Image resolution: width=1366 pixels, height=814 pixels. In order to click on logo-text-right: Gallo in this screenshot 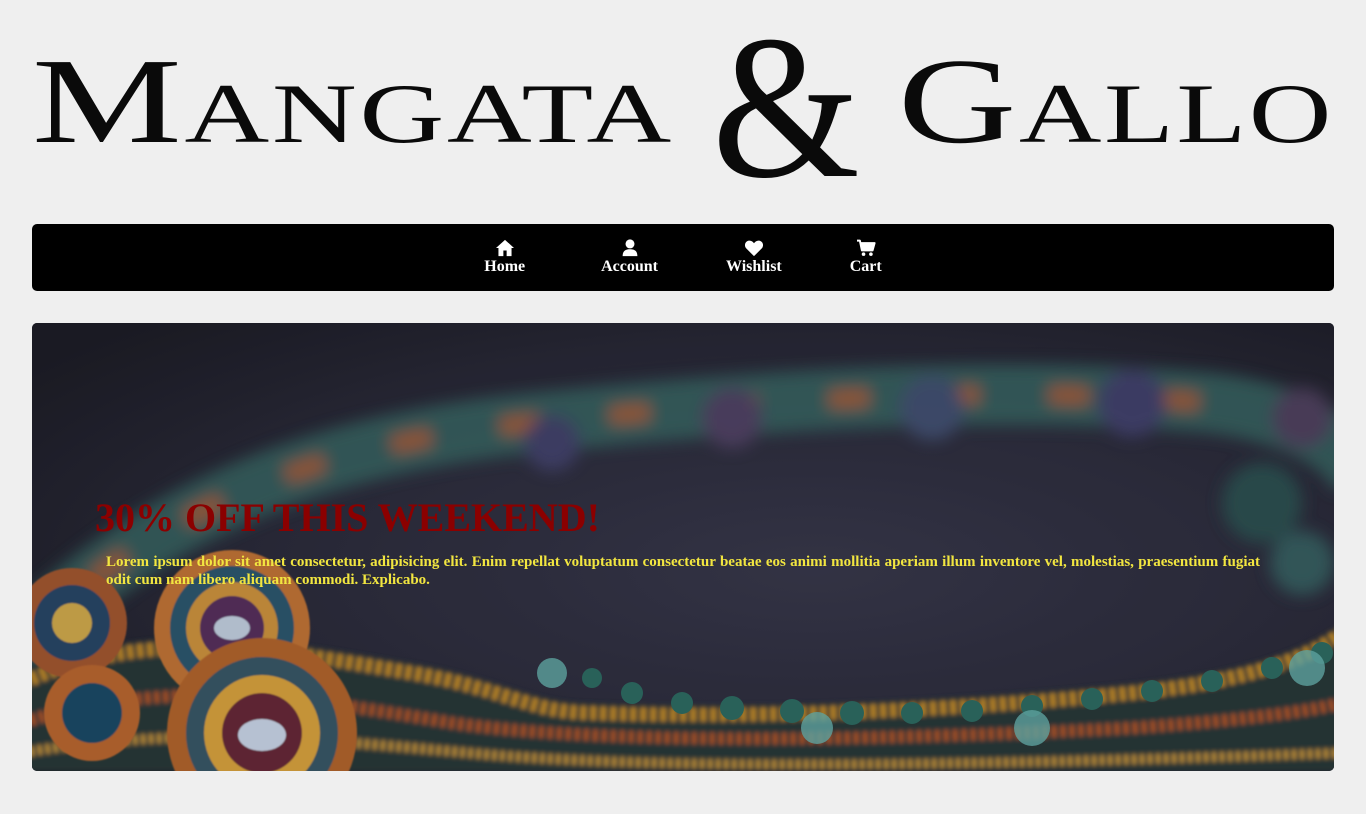, I will do `click(1116, 101)`.